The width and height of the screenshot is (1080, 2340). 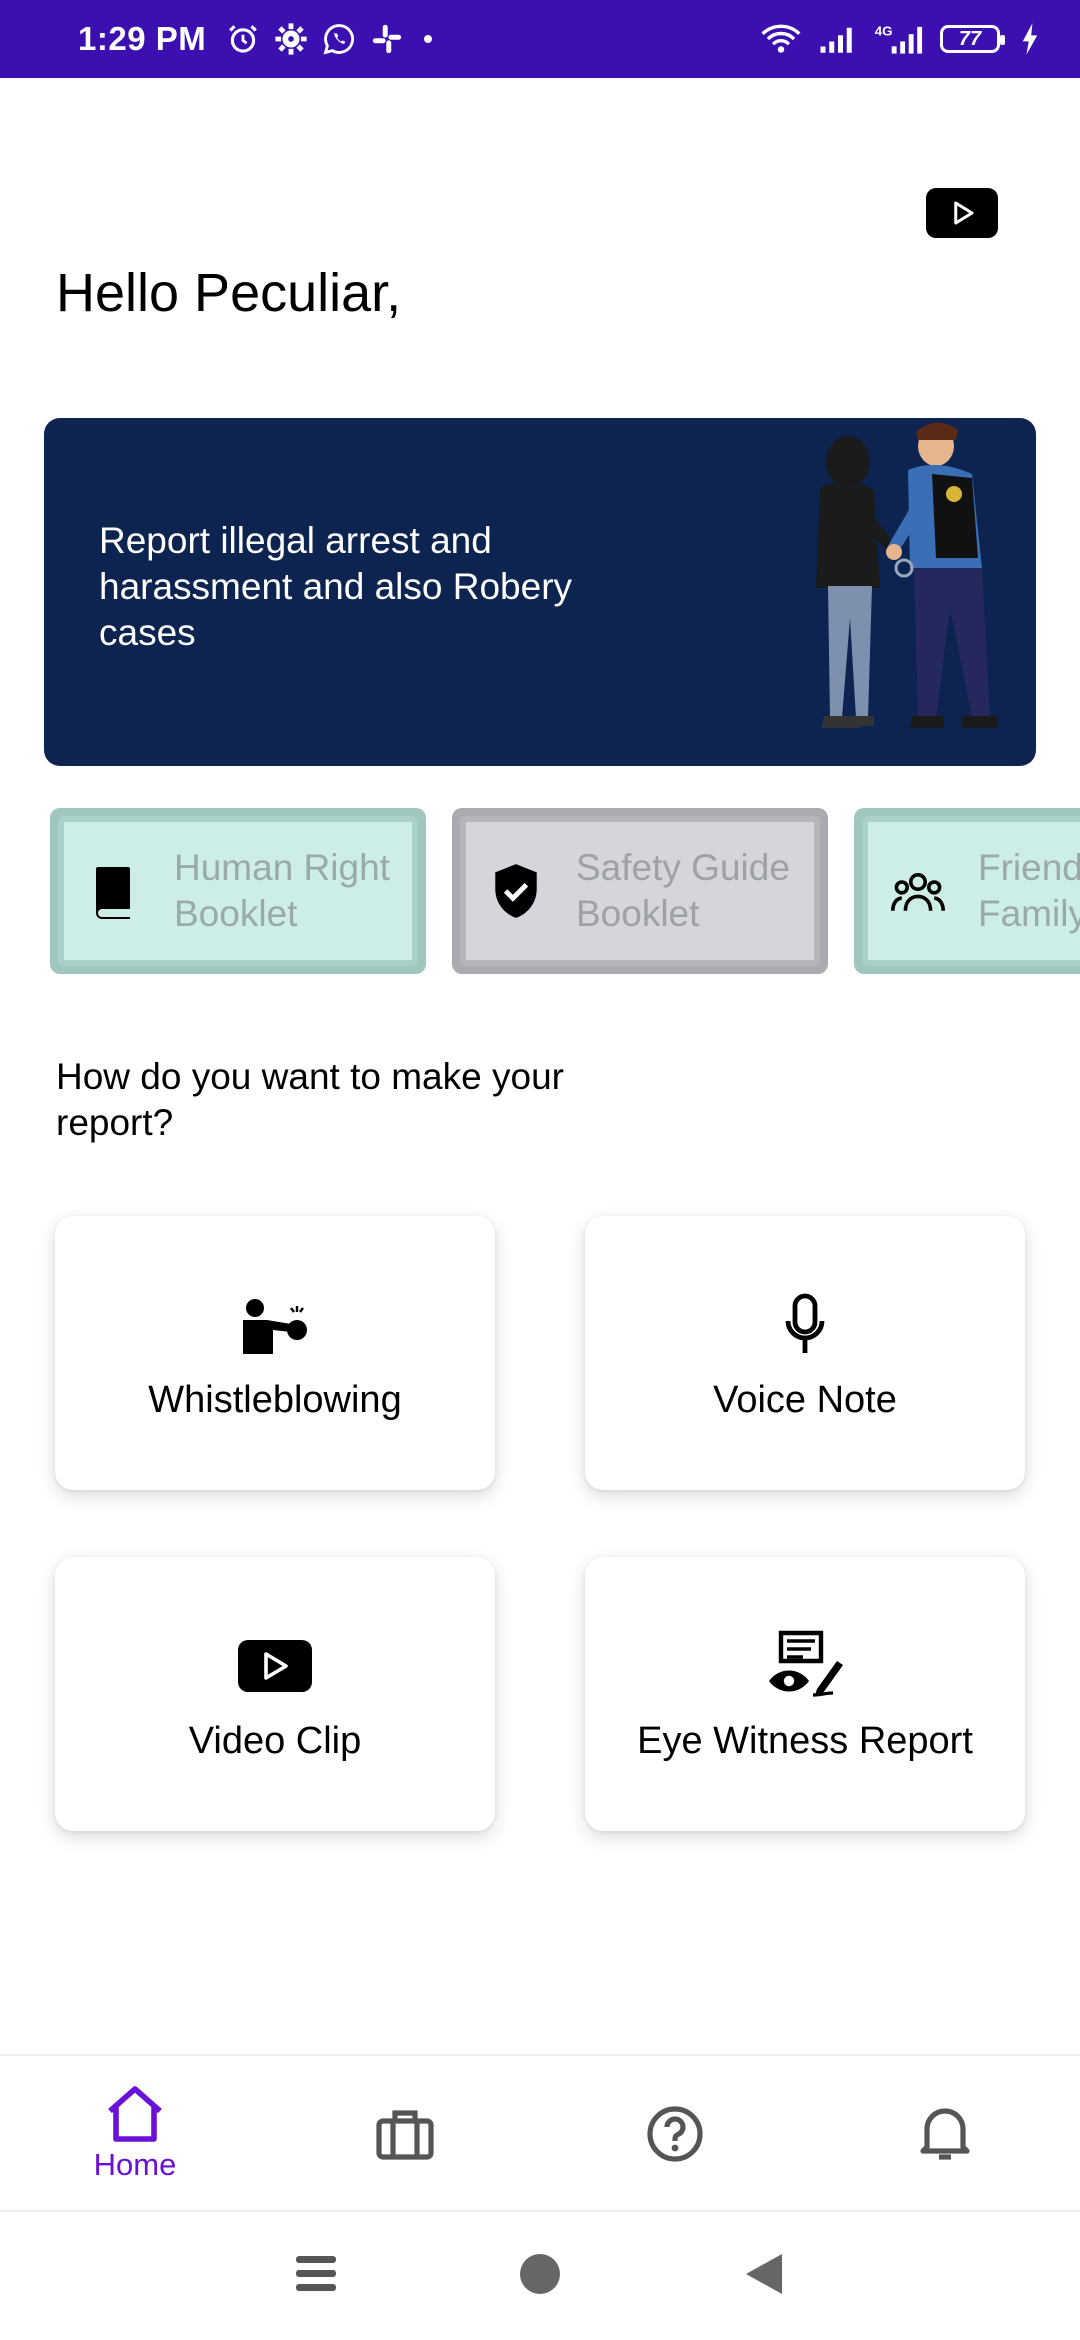 I want to click on eye-witness-report-option: Eye Witness Report, so click(x=805, y=1694).